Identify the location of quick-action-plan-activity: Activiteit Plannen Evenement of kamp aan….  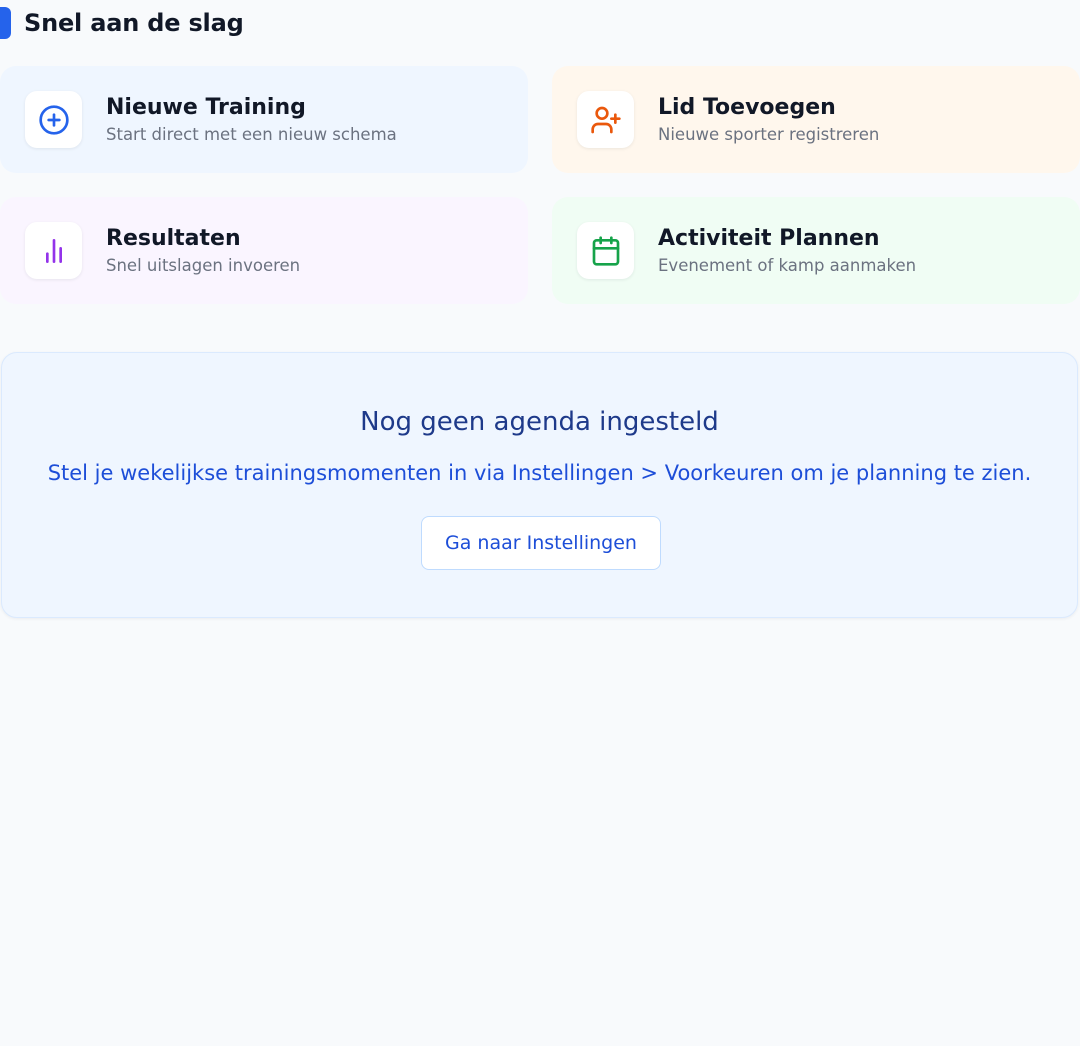
(816, 250).